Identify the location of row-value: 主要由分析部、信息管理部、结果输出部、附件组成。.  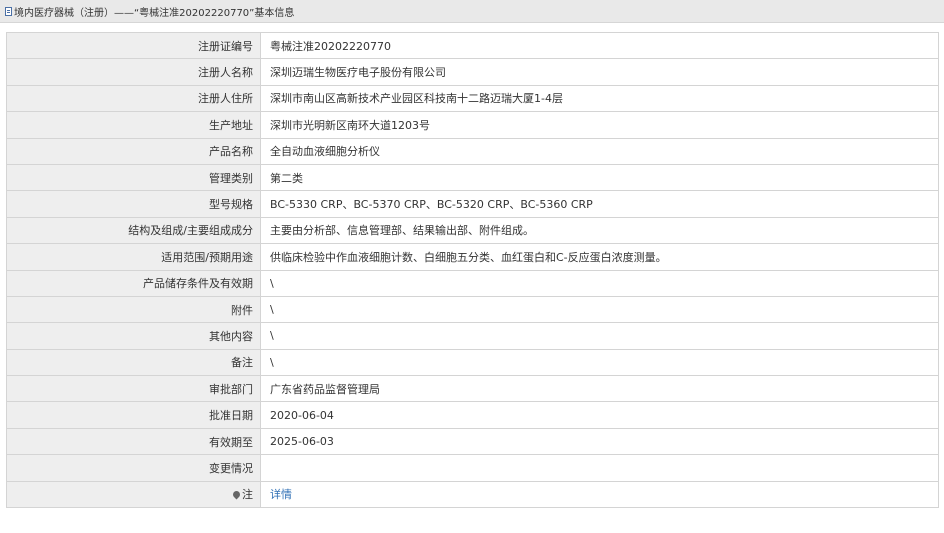
(599, 230).